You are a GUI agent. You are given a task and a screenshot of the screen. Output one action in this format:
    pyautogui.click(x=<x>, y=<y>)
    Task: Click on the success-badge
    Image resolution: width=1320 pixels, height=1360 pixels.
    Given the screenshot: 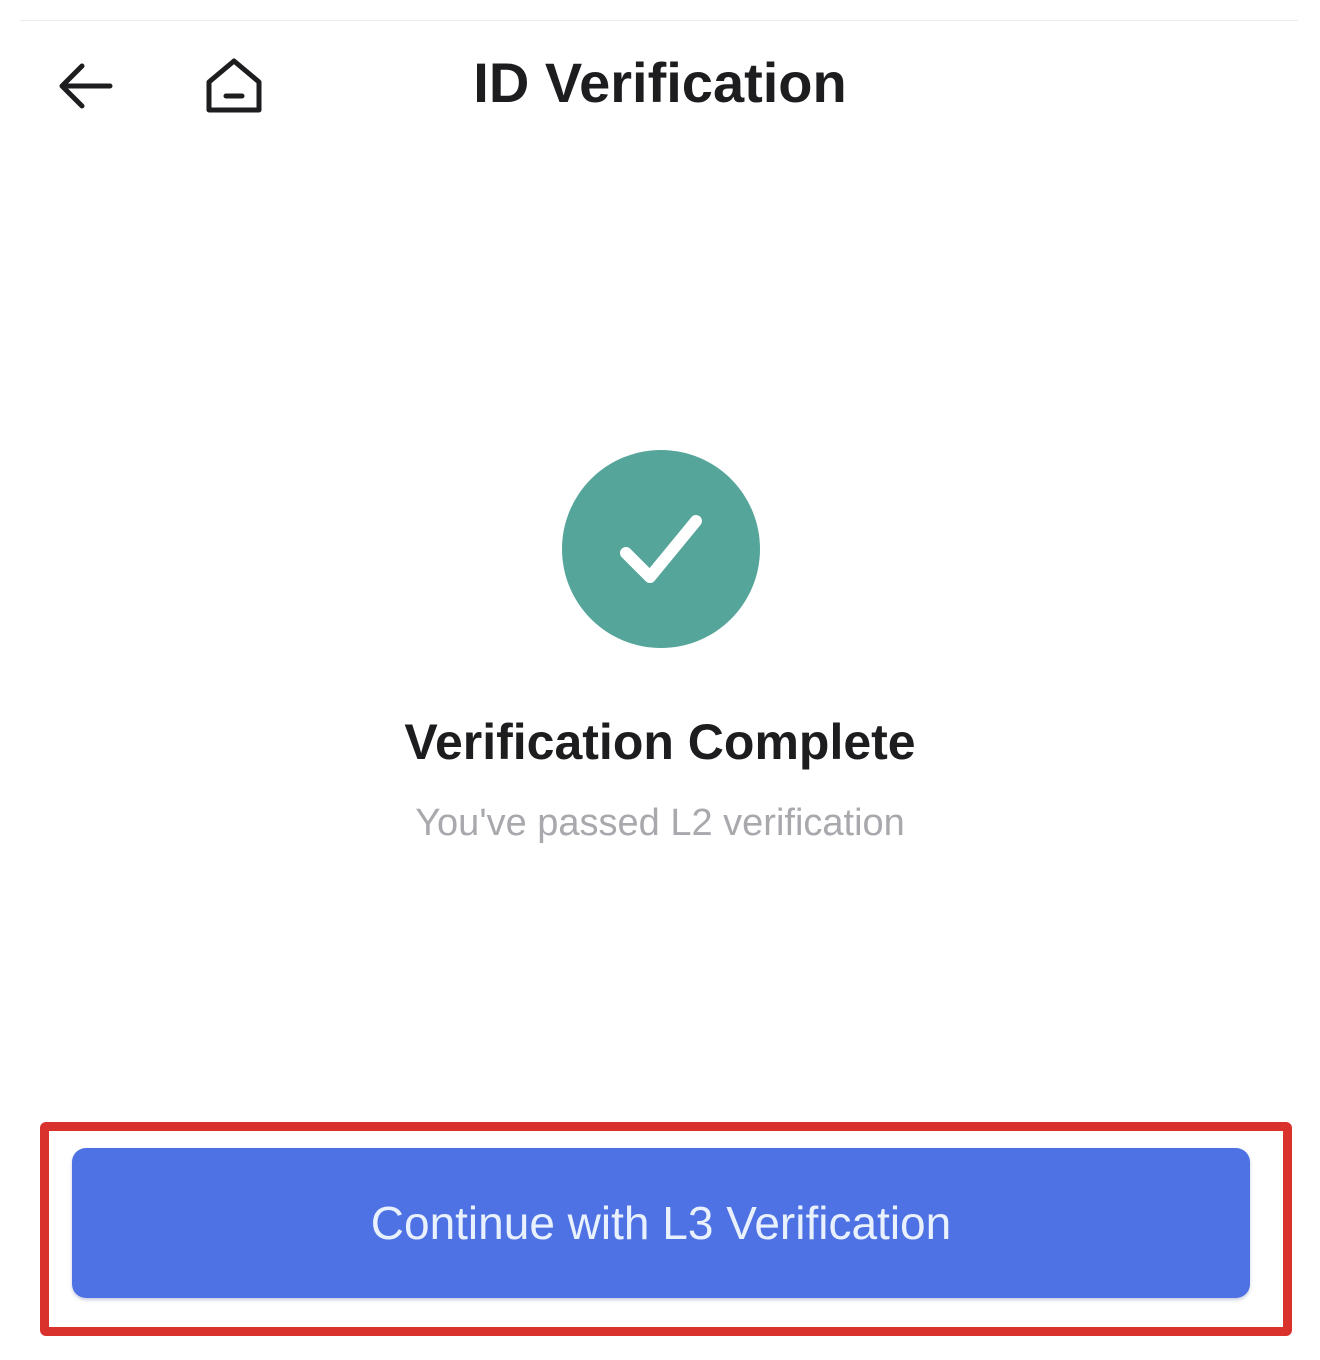 What is the action you would take?
    pyautogui.click(x=661, y=549)
    